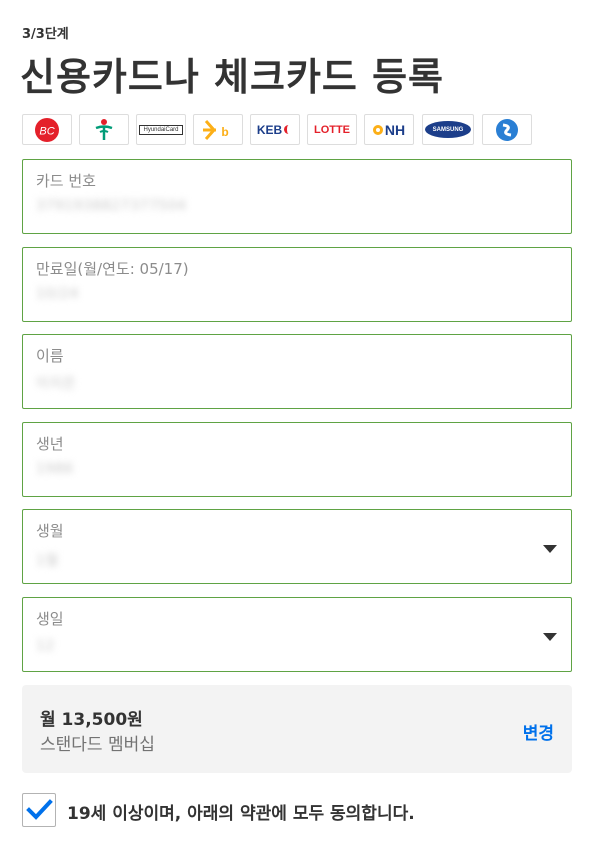  I want to click on shinhan-card-logo, so click(507, 129).